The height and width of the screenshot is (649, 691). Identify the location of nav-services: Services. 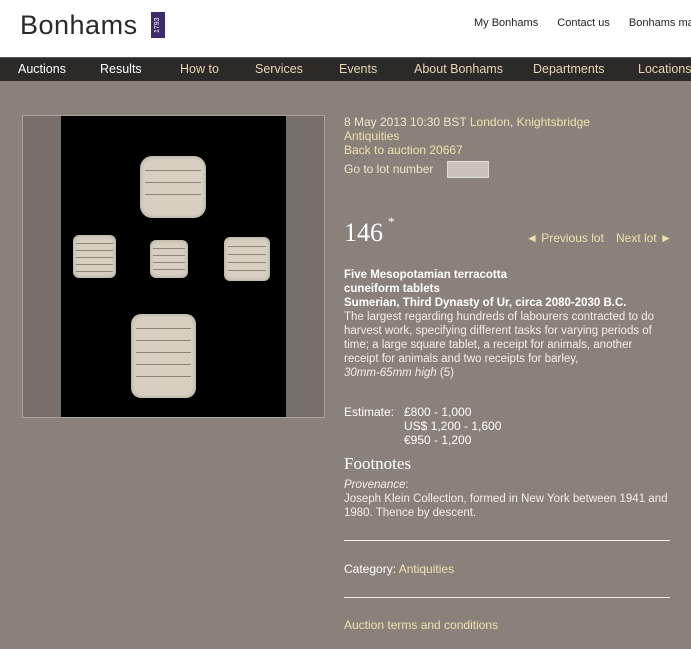
(279, 69).